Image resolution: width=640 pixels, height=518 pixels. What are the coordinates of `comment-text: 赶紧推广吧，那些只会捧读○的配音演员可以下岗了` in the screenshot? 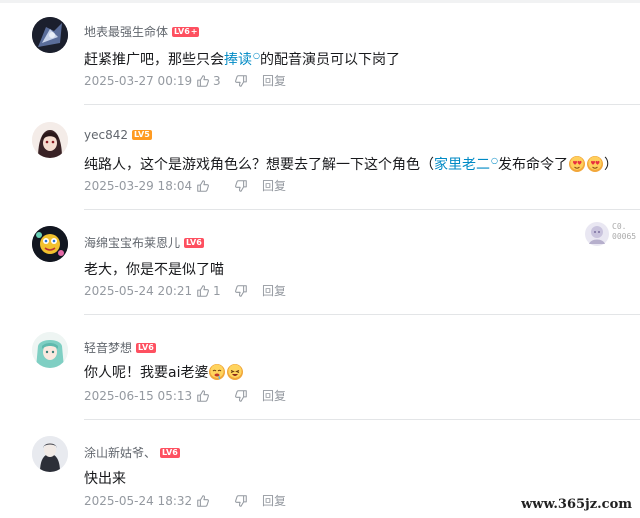 It's located at (242, 59).